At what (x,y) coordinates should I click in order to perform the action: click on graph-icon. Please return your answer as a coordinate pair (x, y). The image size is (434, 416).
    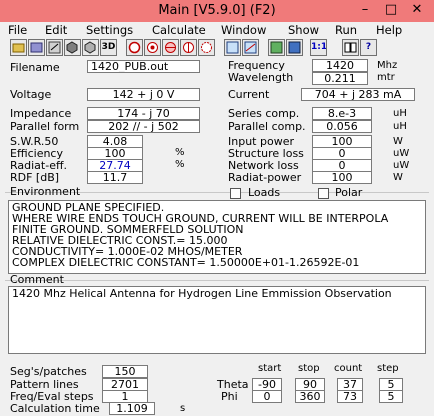
    Looking at the image, I should click on (232, 47).